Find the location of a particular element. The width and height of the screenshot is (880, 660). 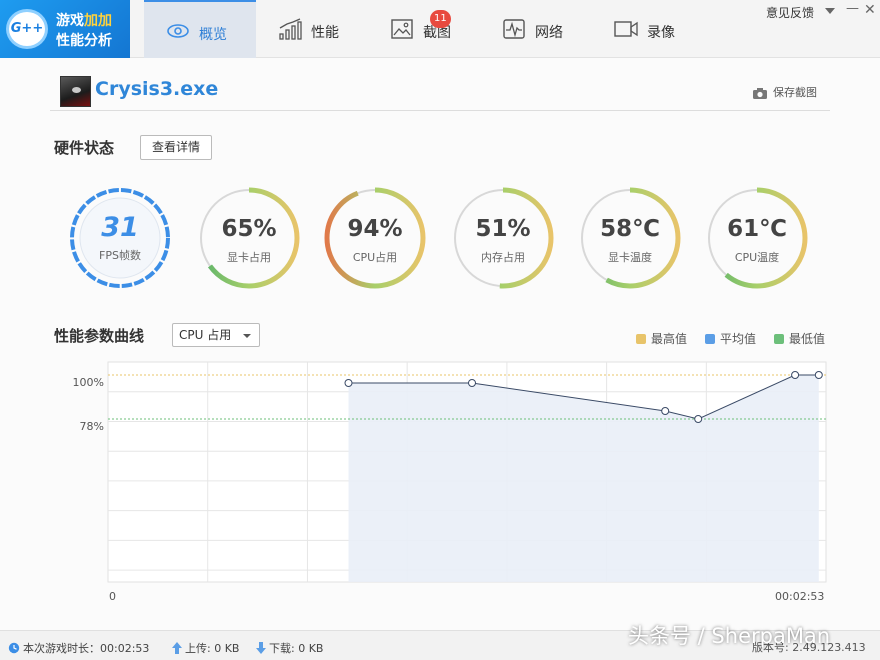

cpu-temp-gauge: 61℃ CPU温度 is located at coordinates (757, 238).